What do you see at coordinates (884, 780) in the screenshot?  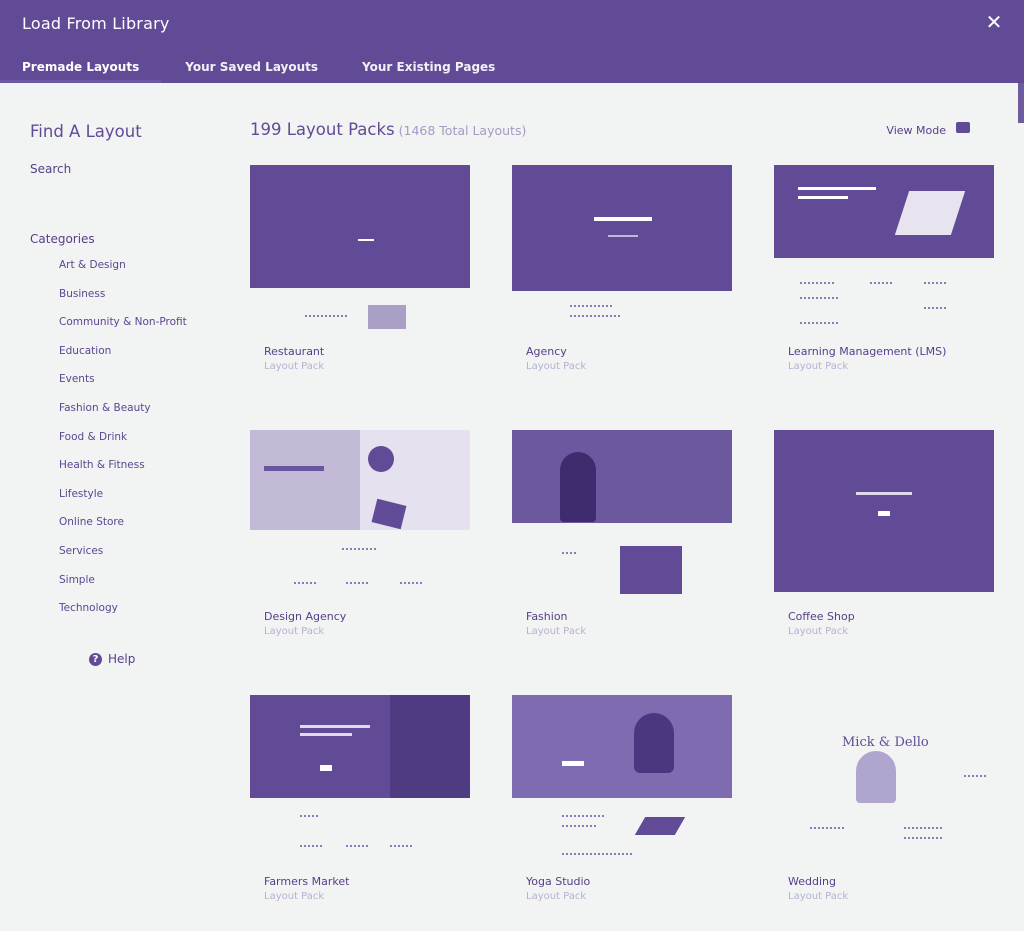 I see `layout-thumbnail: Mick & Dello` at bounding box center [884, 780].